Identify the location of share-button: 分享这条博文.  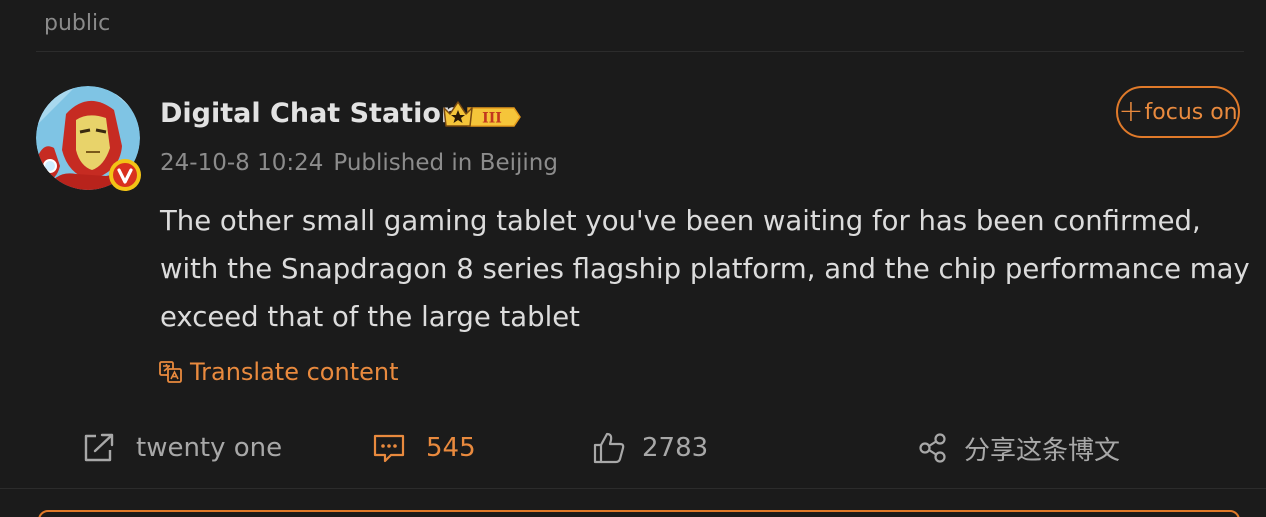
(1019, 448).